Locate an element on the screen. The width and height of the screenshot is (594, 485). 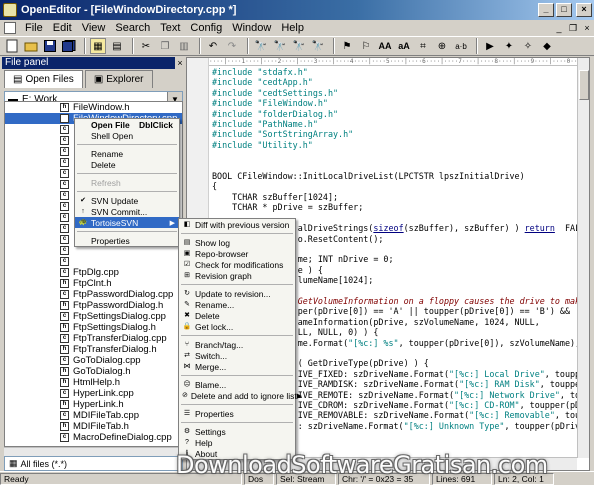
vertical-scrollbar is located at coordinates (583, 258).